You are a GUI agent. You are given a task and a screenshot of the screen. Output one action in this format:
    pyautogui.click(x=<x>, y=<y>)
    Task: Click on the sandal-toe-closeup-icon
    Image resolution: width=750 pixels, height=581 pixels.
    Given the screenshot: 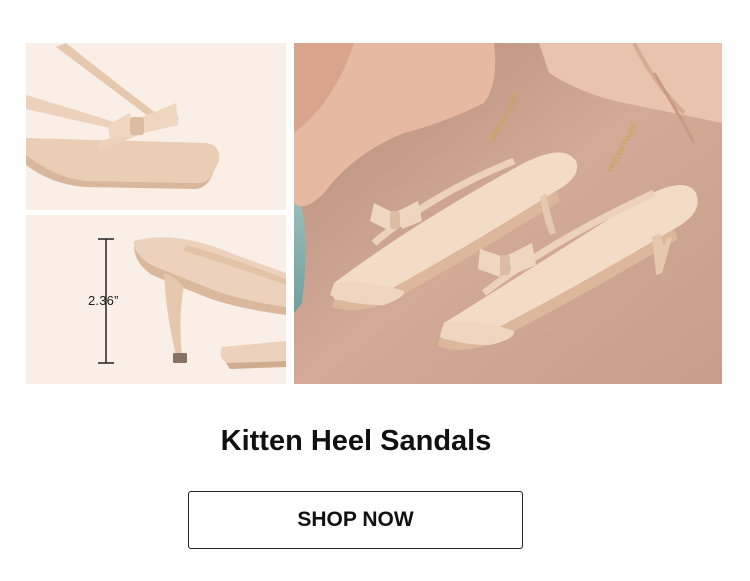 What is the action you would take?
    pyautogui.click(x=156, y=126)
    